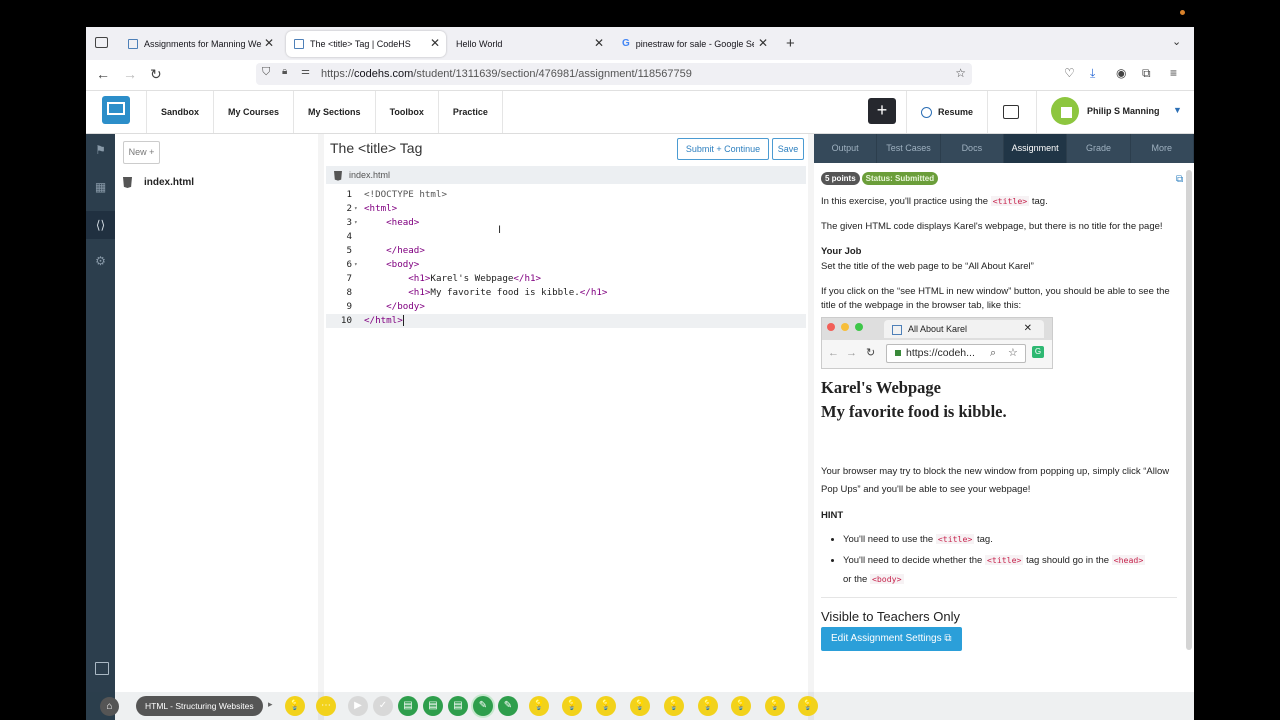  I want to click on tab-docs: Docs, so click(972, 148).